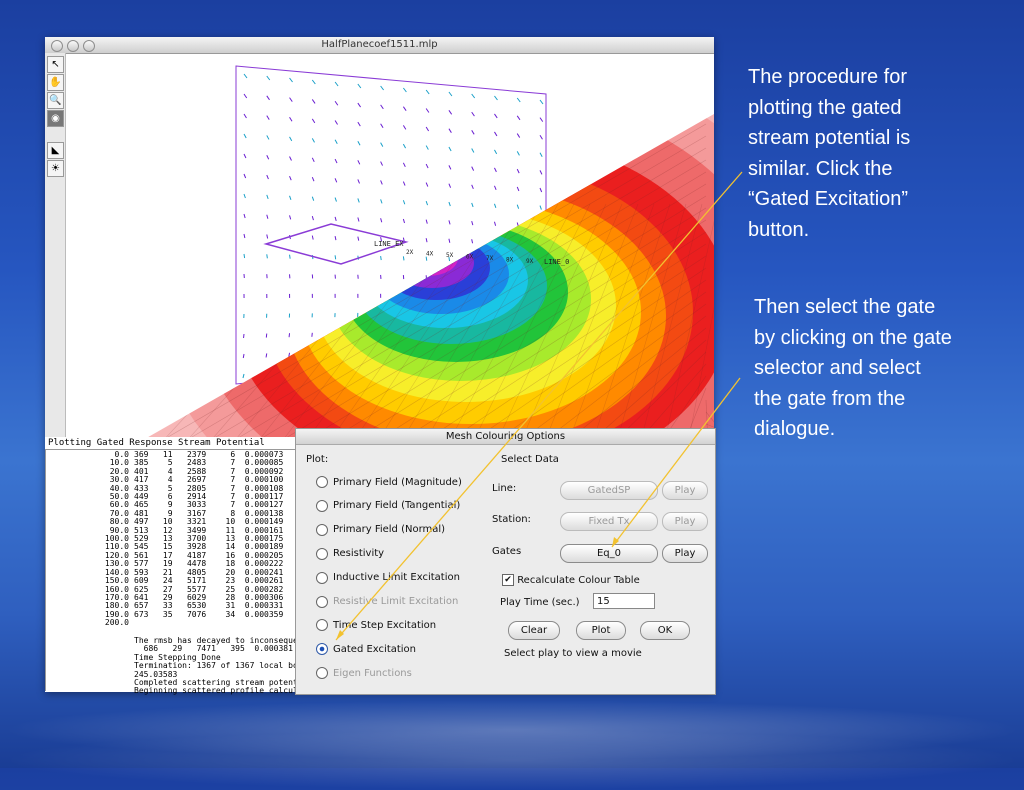 The width and height of the screenshot is (1024, 790). Describe the element at coordinates (685, 553) in the screenshot. I see `gates-play-button: Play` at that location.